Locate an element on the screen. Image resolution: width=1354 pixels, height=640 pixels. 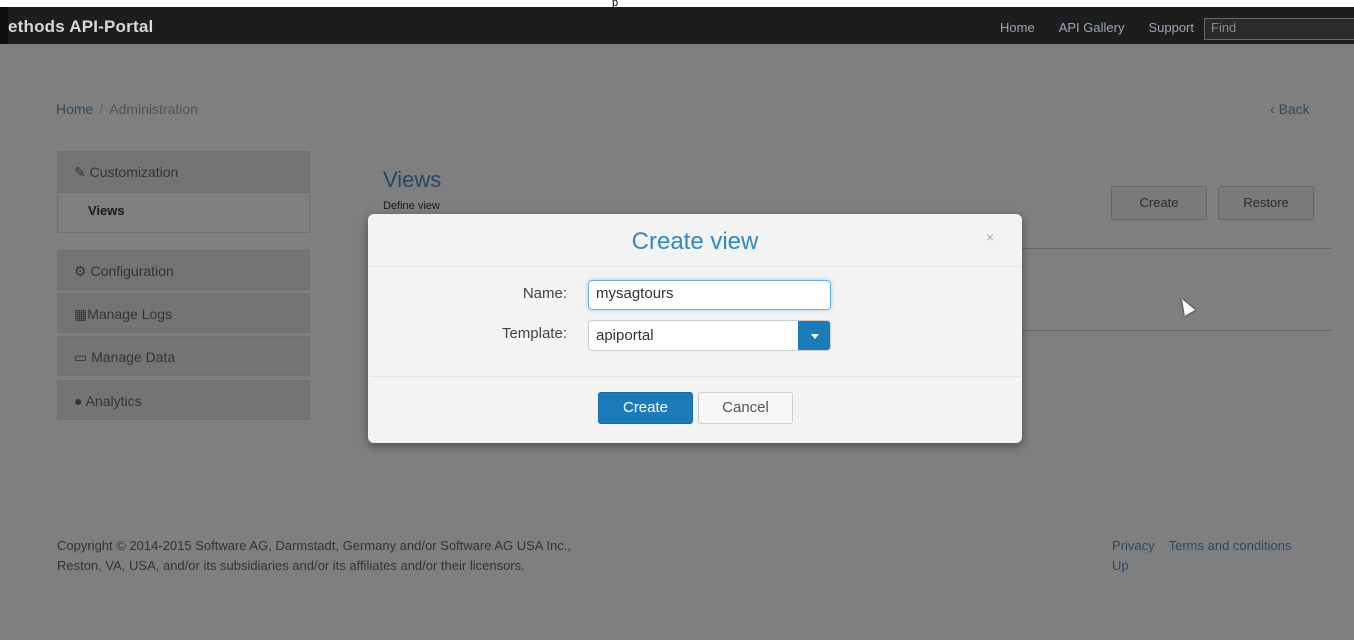
top-strip-text: p is located at coordinates (615, 4).